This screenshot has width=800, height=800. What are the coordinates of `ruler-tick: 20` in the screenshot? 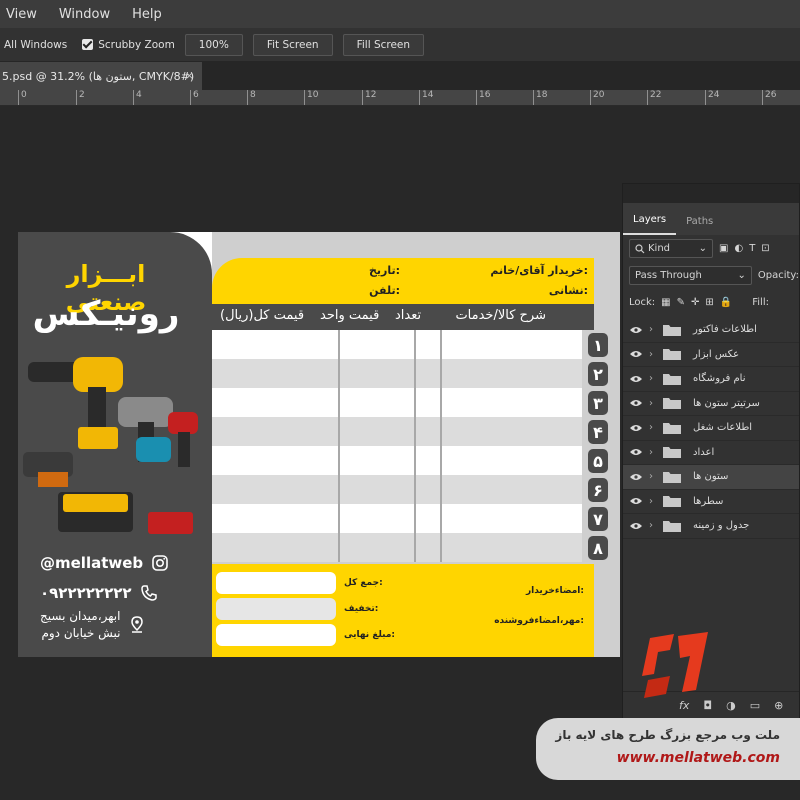 It's located at (597, 97).